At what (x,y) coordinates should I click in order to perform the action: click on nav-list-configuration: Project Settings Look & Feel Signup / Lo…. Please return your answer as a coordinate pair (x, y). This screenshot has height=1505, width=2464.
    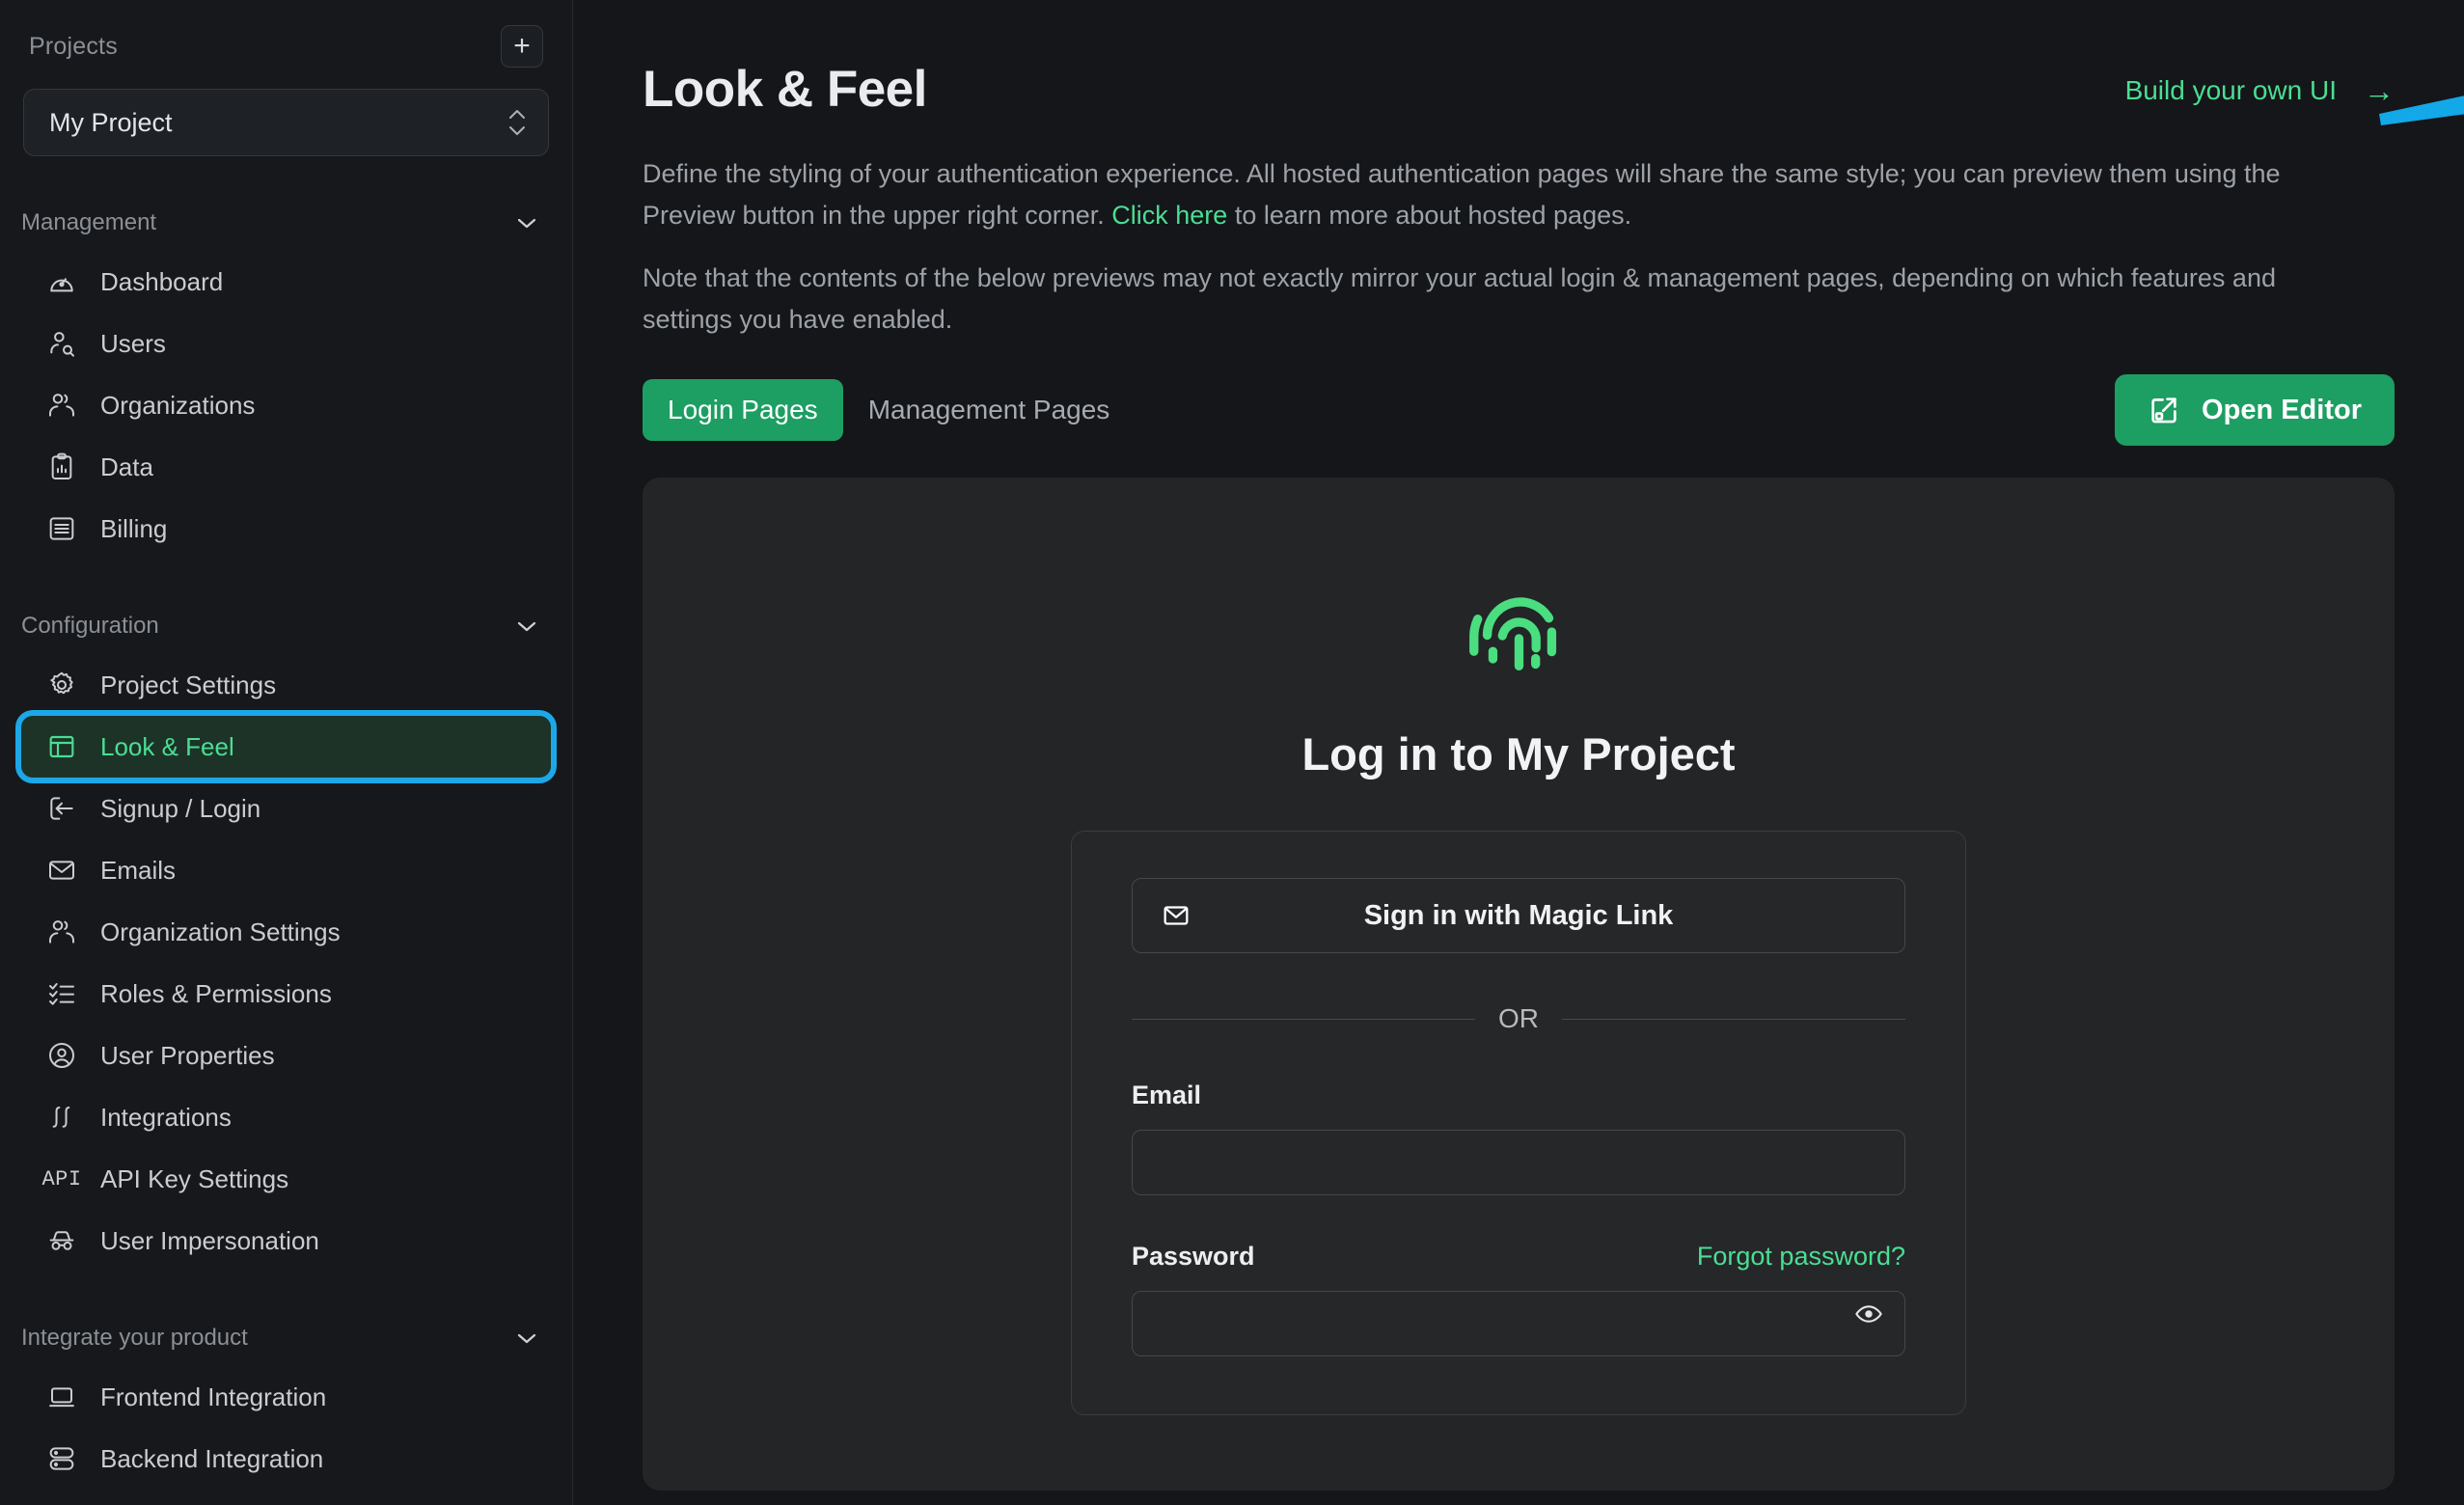
    Looking at the image, I should click on (286, 963).